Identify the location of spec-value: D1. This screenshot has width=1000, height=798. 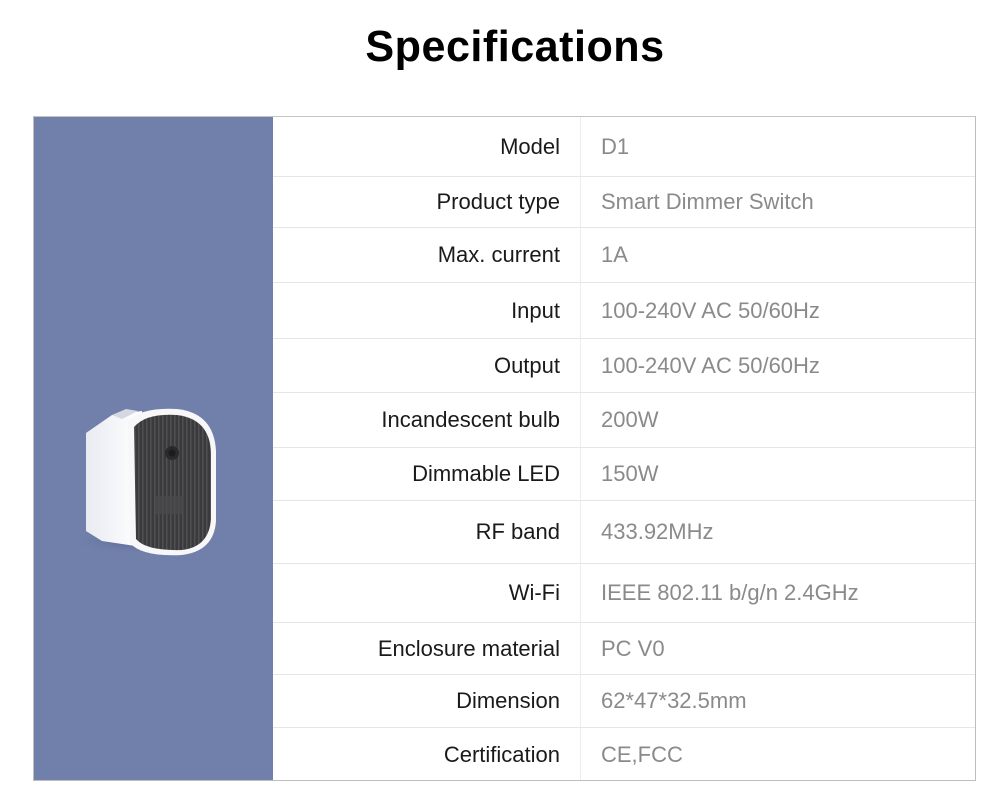
(615, 146).